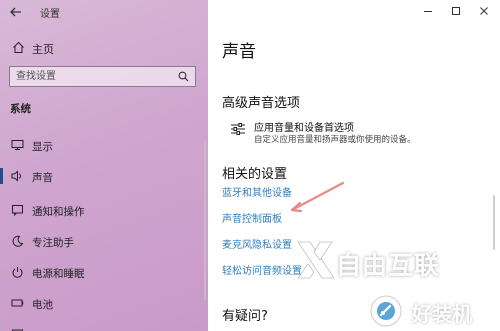 This screenshot has width=500, height=331. I want to click on sidebar-item-notifications: 通知和操作, so click(104, 210).